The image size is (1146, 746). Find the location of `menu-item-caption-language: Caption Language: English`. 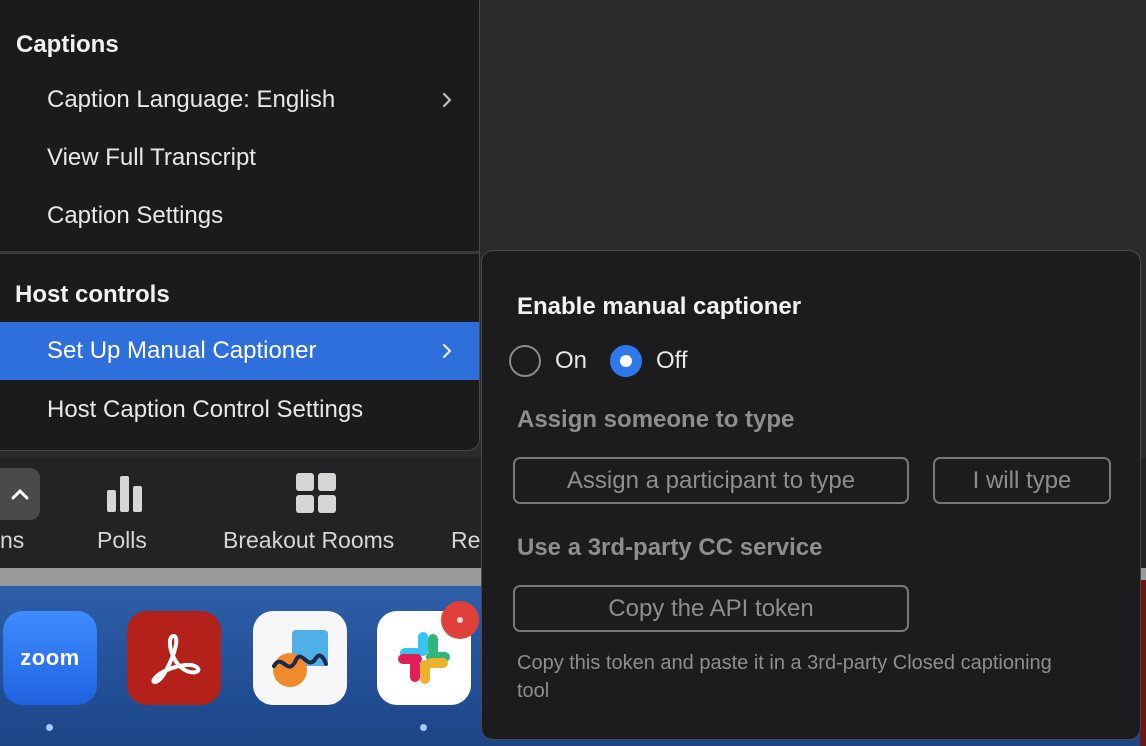

menu-item-caption-language: Caption Language: English is located at coordinates (239, 100).